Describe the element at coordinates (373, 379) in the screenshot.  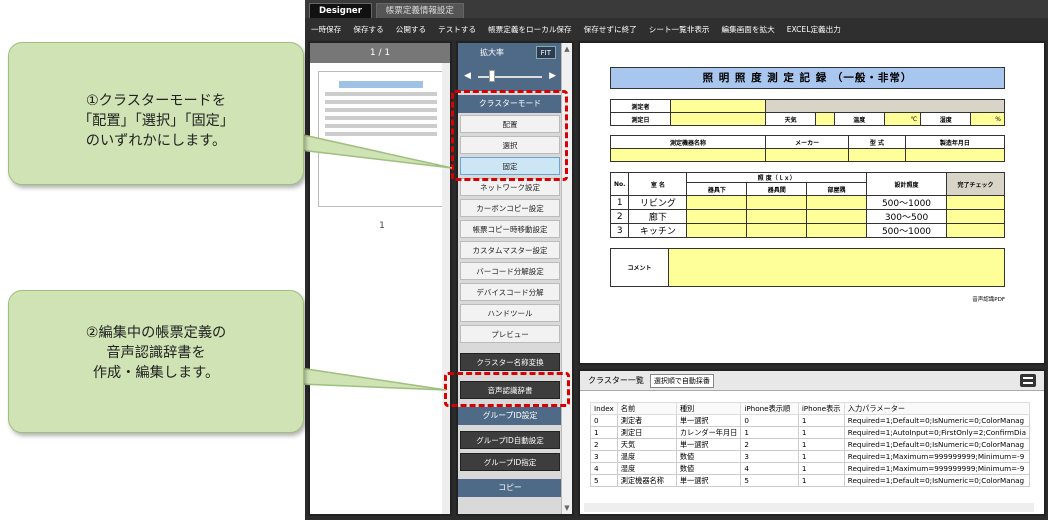
I see `callout-two-tail` at that location.